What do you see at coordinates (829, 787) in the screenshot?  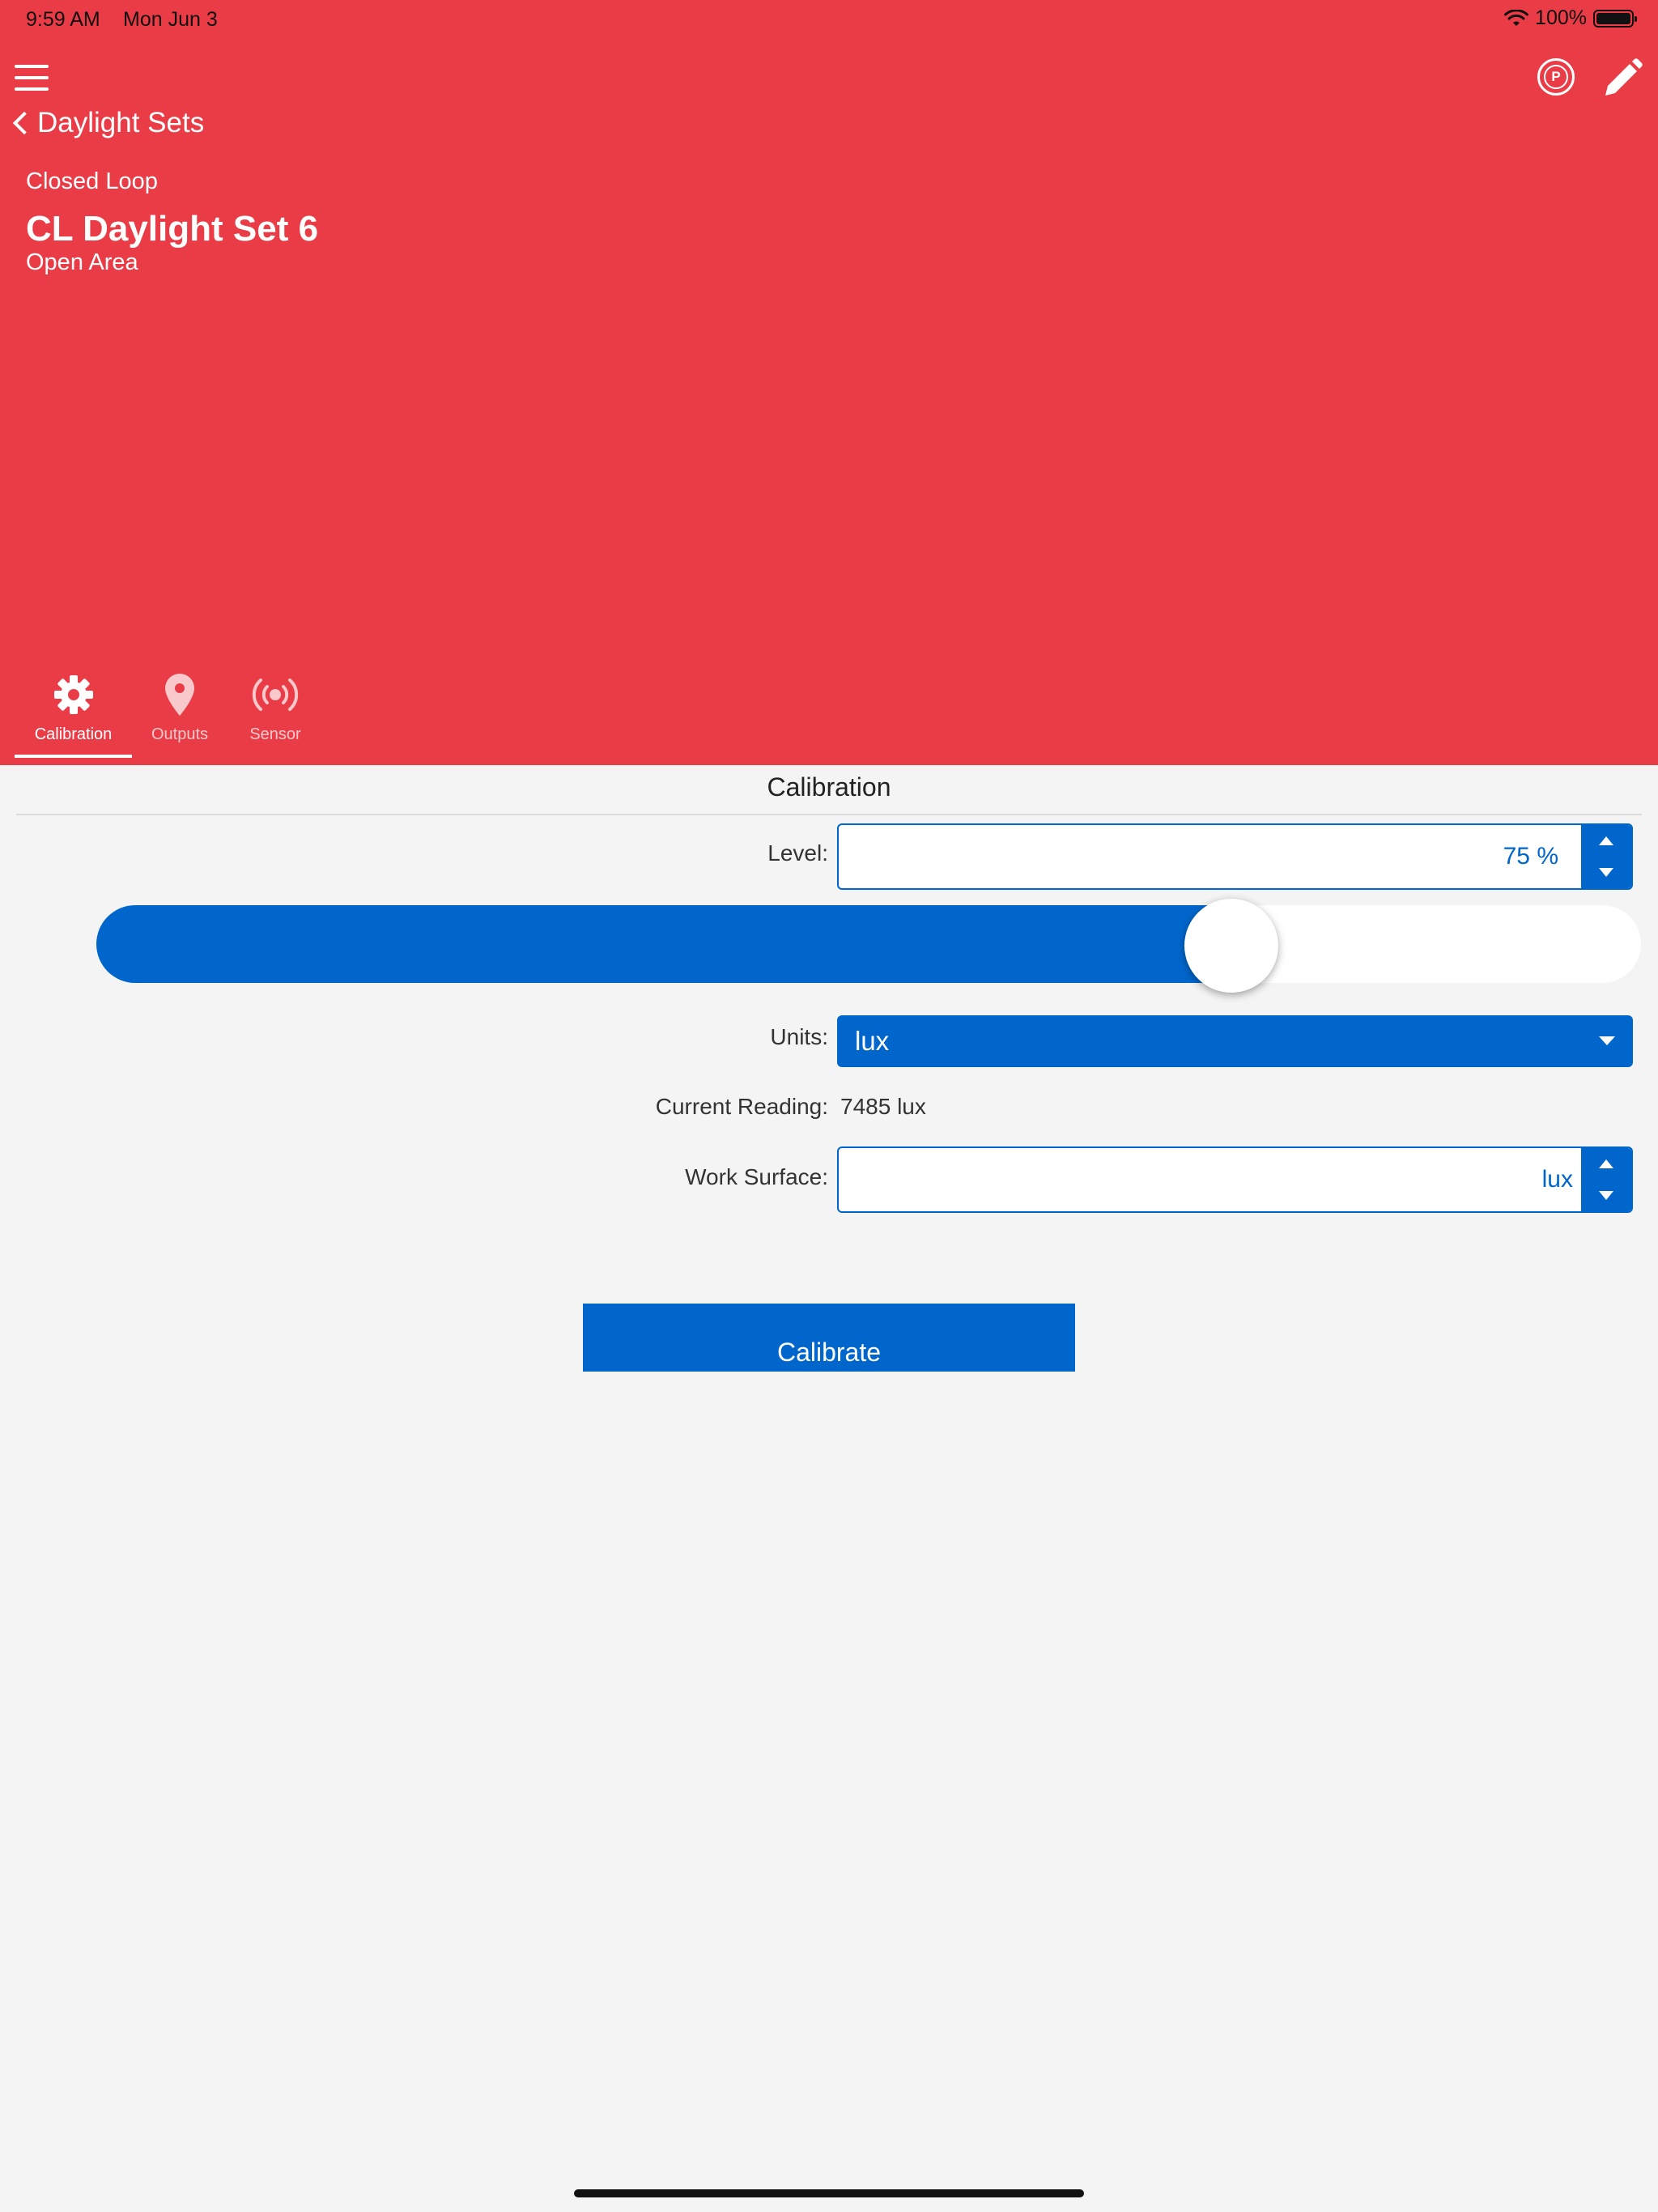 I see `section-title: Calibration` at bounding box center [829, 787].